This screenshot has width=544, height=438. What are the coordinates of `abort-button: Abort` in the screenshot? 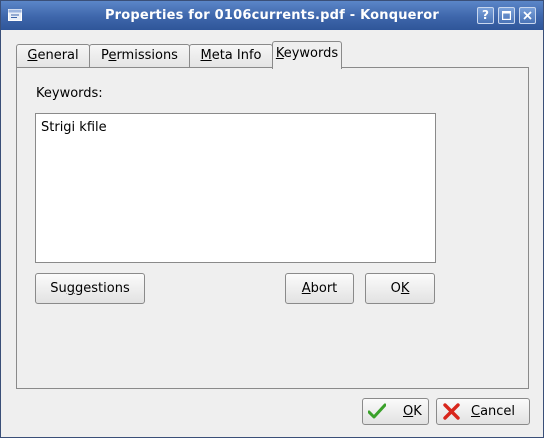 It's located at (319, 288).